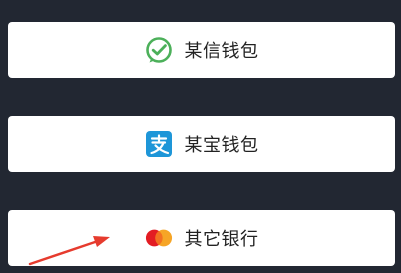 Image resolution: width=401 pixels, height=273 pixels. I want to click on alipay-wallet-content: 某宝钱包, so click(202, 144).